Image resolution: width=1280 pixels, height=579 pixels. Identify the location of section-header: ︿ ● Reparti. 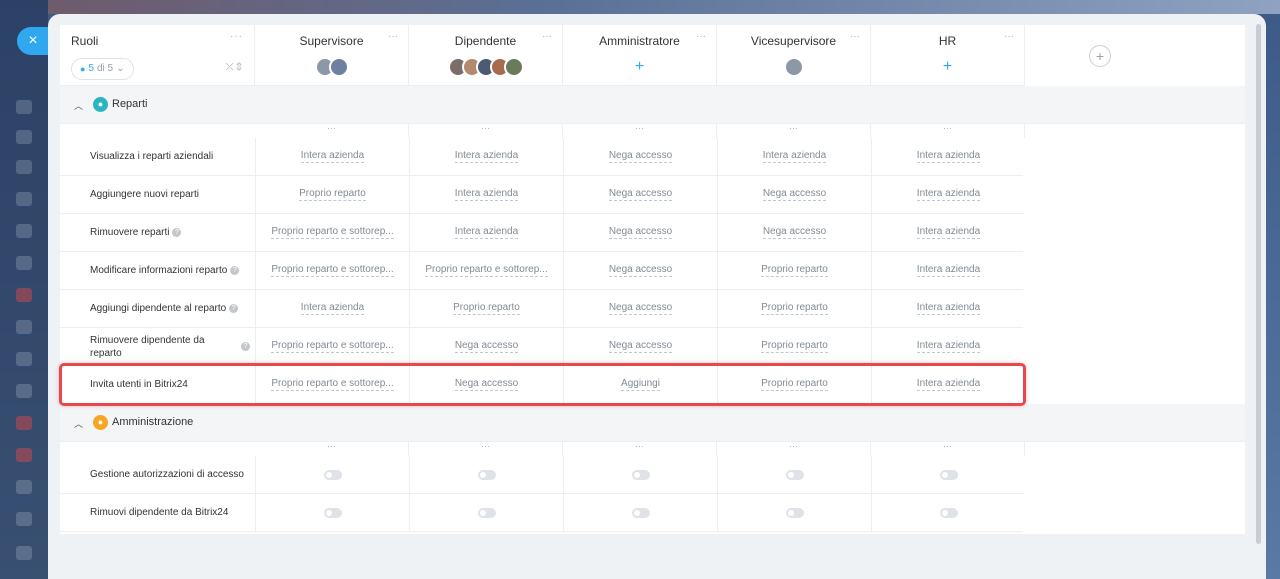
(652, 105).